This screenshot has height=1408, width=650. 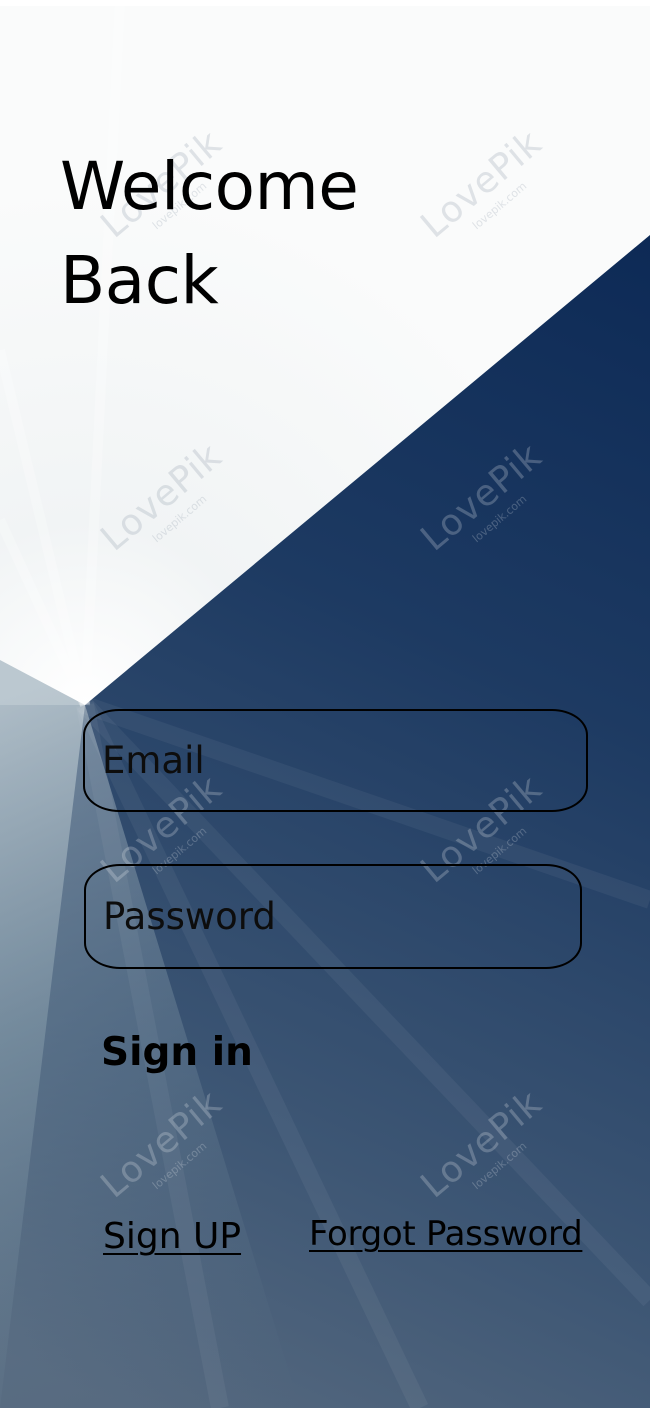 I want to click on email-field, so click(x=332, y=760).